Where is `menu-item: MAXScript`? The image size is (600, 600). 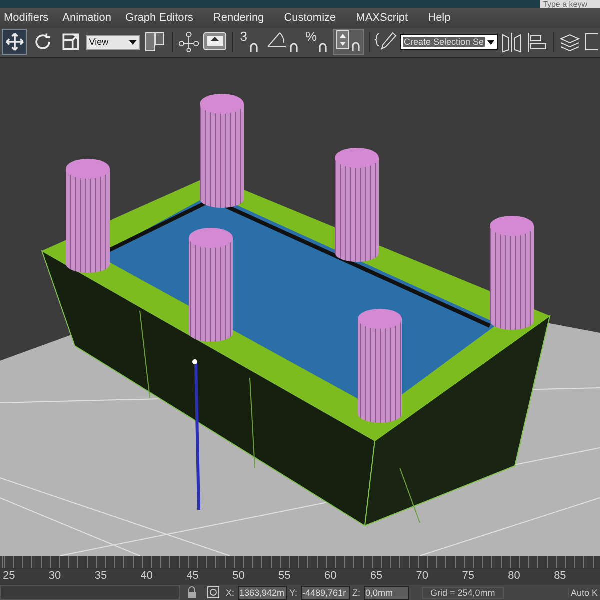
menu-item: MAXScript is located at coordinates (382, 18).